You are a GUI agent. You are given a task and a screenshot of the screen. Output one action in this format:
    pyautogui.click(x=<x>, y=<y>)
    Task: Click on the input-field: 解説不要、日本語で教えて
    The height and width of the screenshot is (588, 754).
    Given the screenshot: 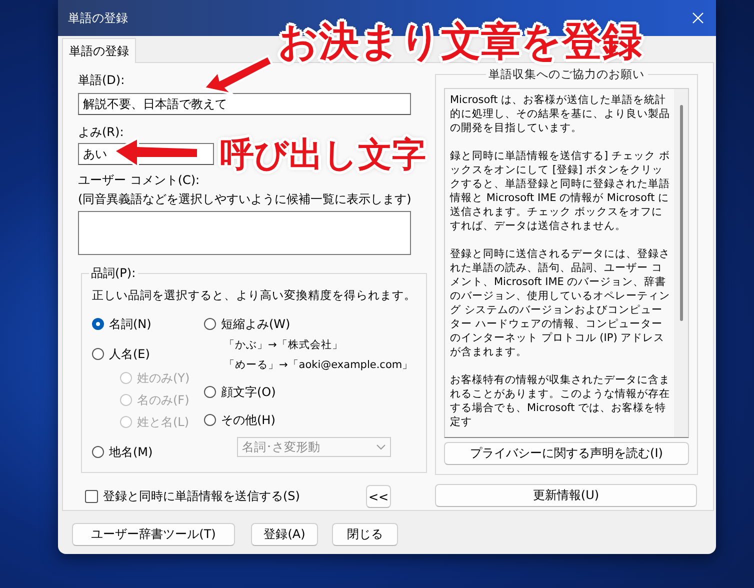 What is the action you would take?
    pyautogui.click(x=244, y=104)
    